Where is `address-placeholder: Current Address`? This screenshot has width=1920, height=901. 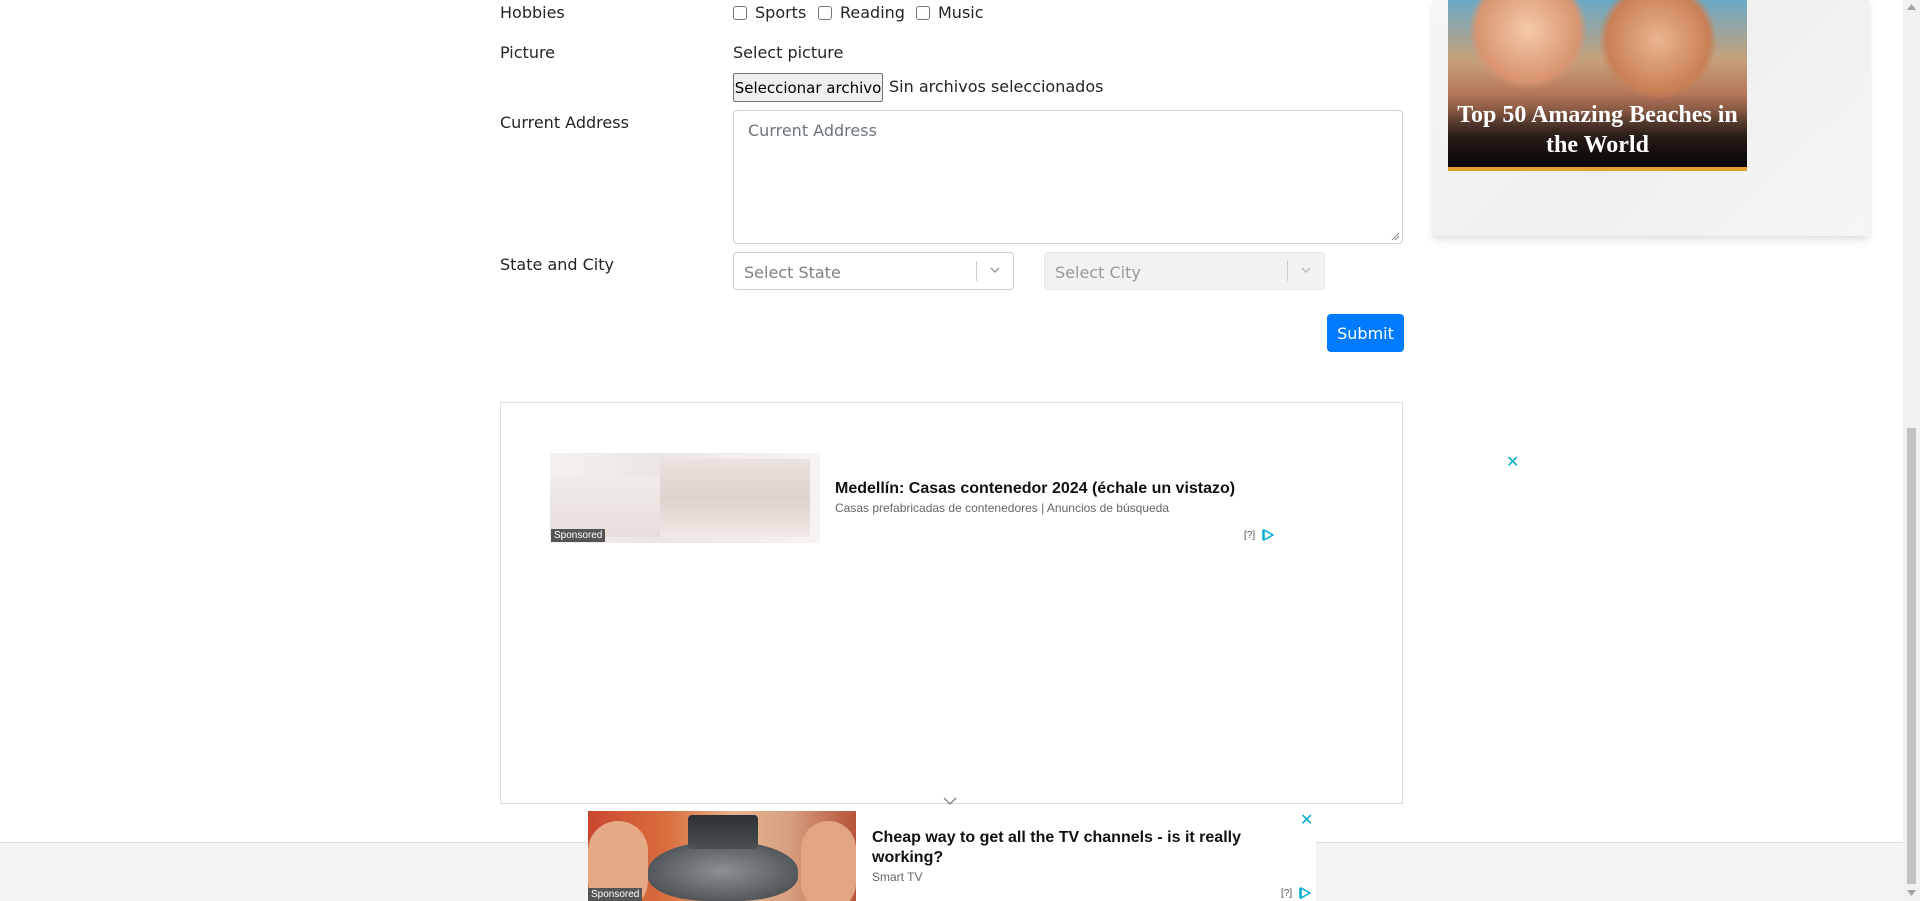 address-placeholder: Current Address is located at coordinates (812, 130).